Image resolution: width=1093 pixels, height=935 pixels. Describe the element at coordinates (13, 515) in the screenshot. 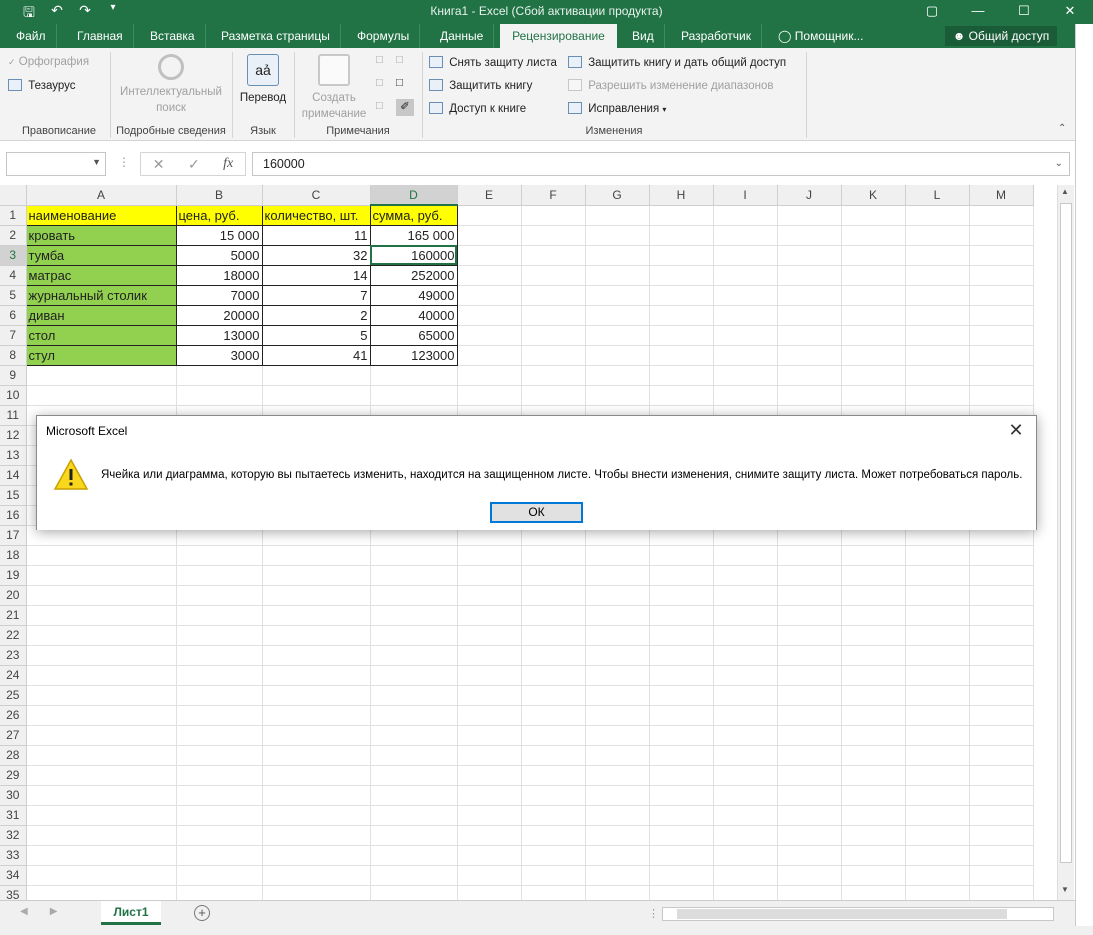

I see `row-header: 16` at that location.